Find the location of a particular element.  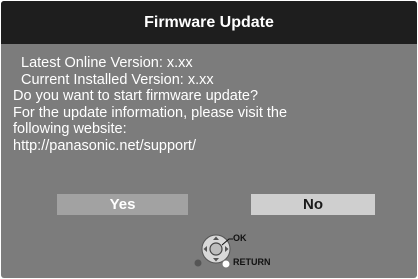

latest-version-line: Latest Online Version: x.xx is located at coordinates (107, 63).